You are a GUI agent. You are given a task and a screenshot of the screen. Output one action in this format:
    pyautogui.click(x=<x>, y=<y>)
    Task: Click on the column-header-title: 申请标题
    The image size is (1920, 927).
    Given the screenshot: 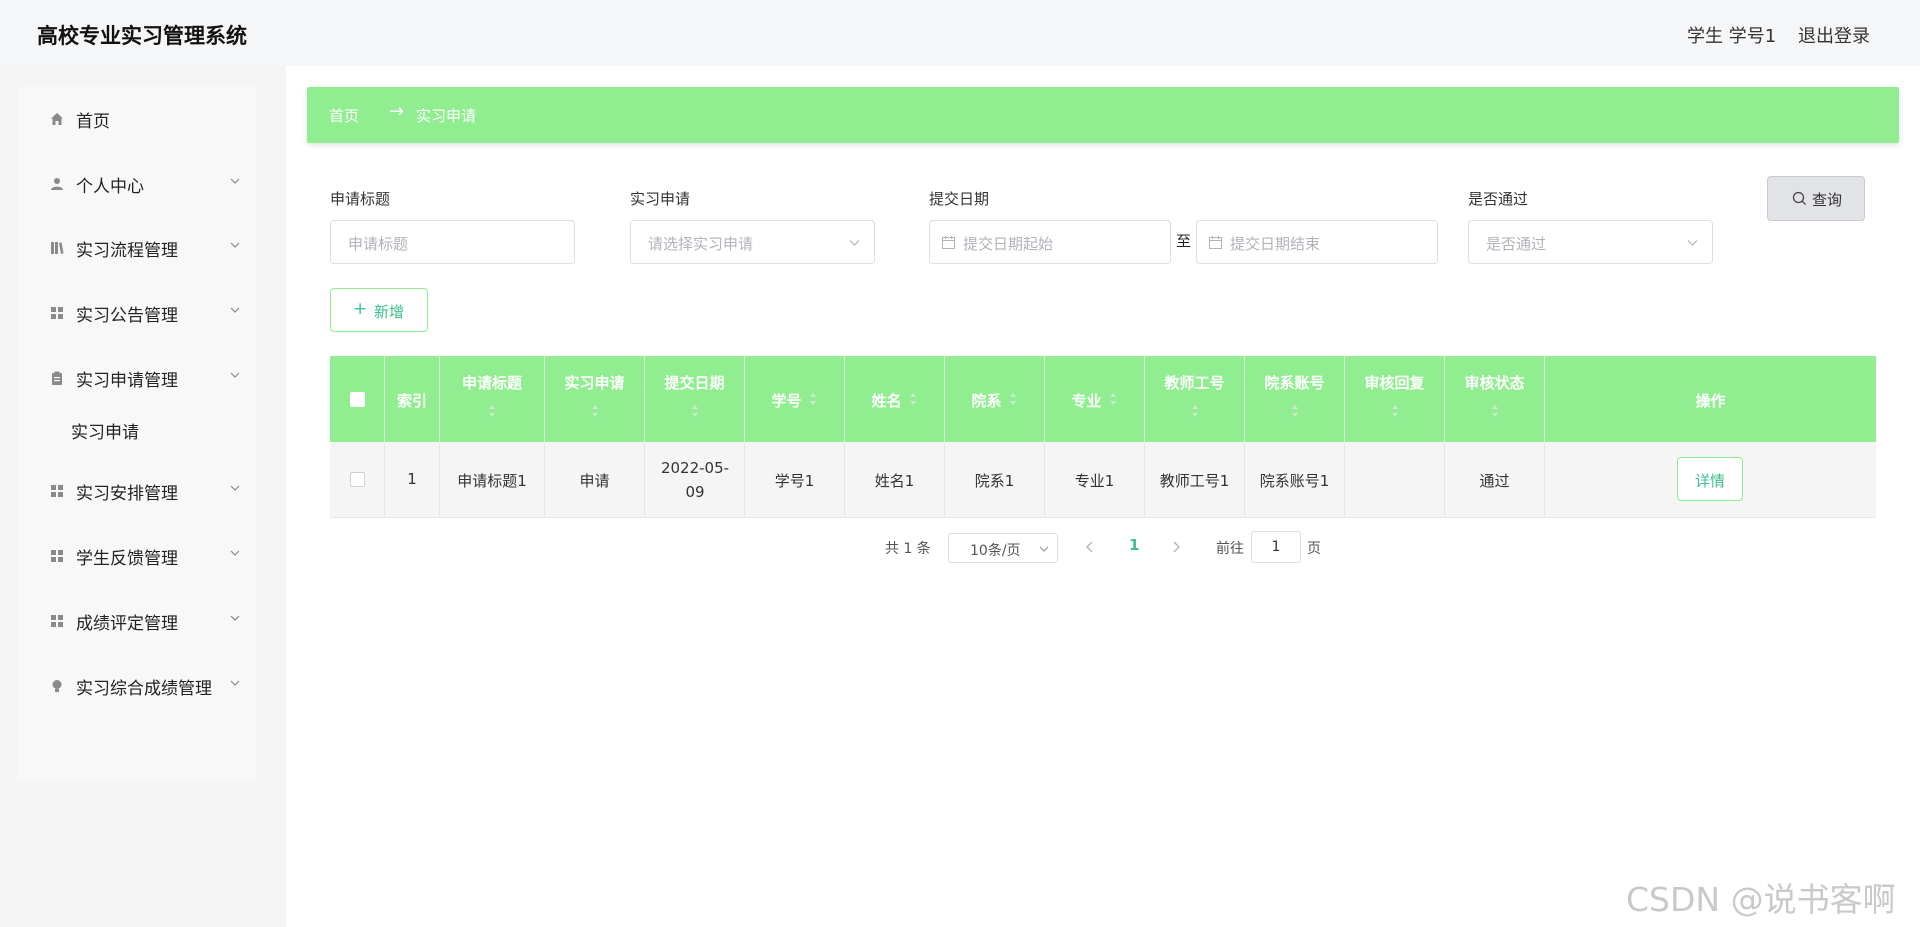 What is the action you would take?
    pyautogui.click(x=492, y=399)
    